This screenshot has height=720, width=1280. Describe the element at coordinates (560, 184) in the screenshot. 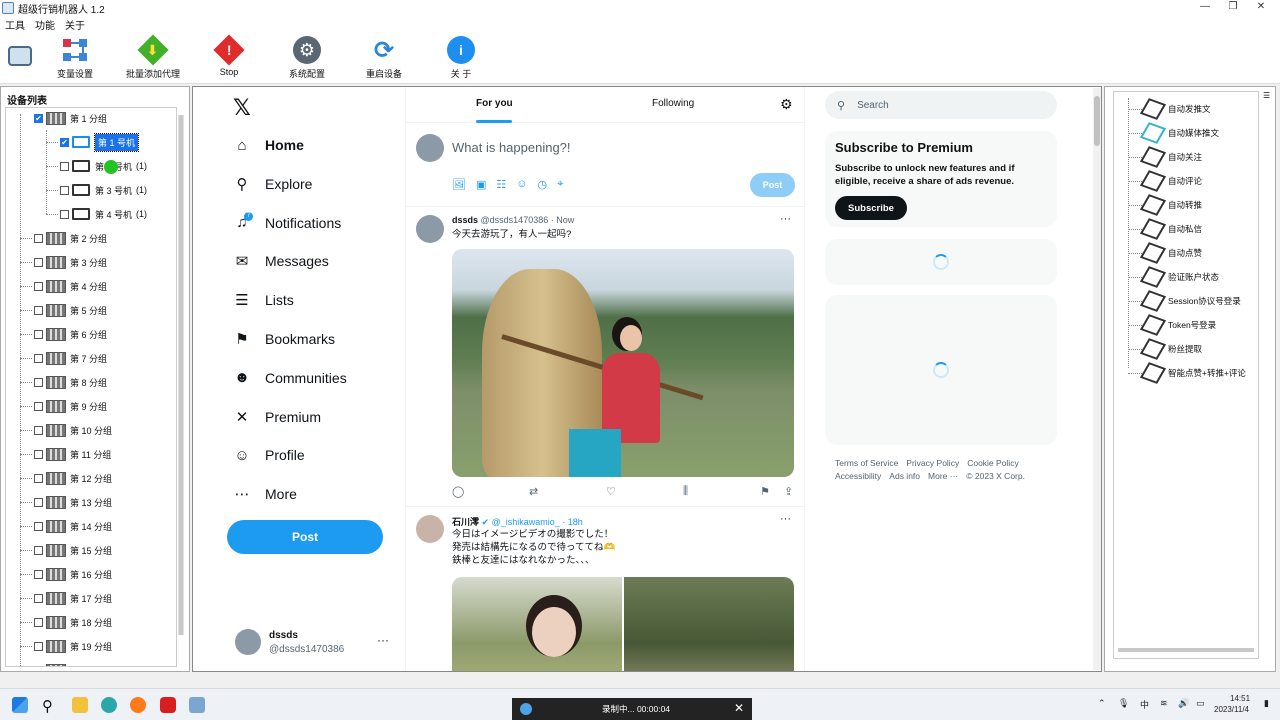

I see `location-icon: ⌖` at that location.